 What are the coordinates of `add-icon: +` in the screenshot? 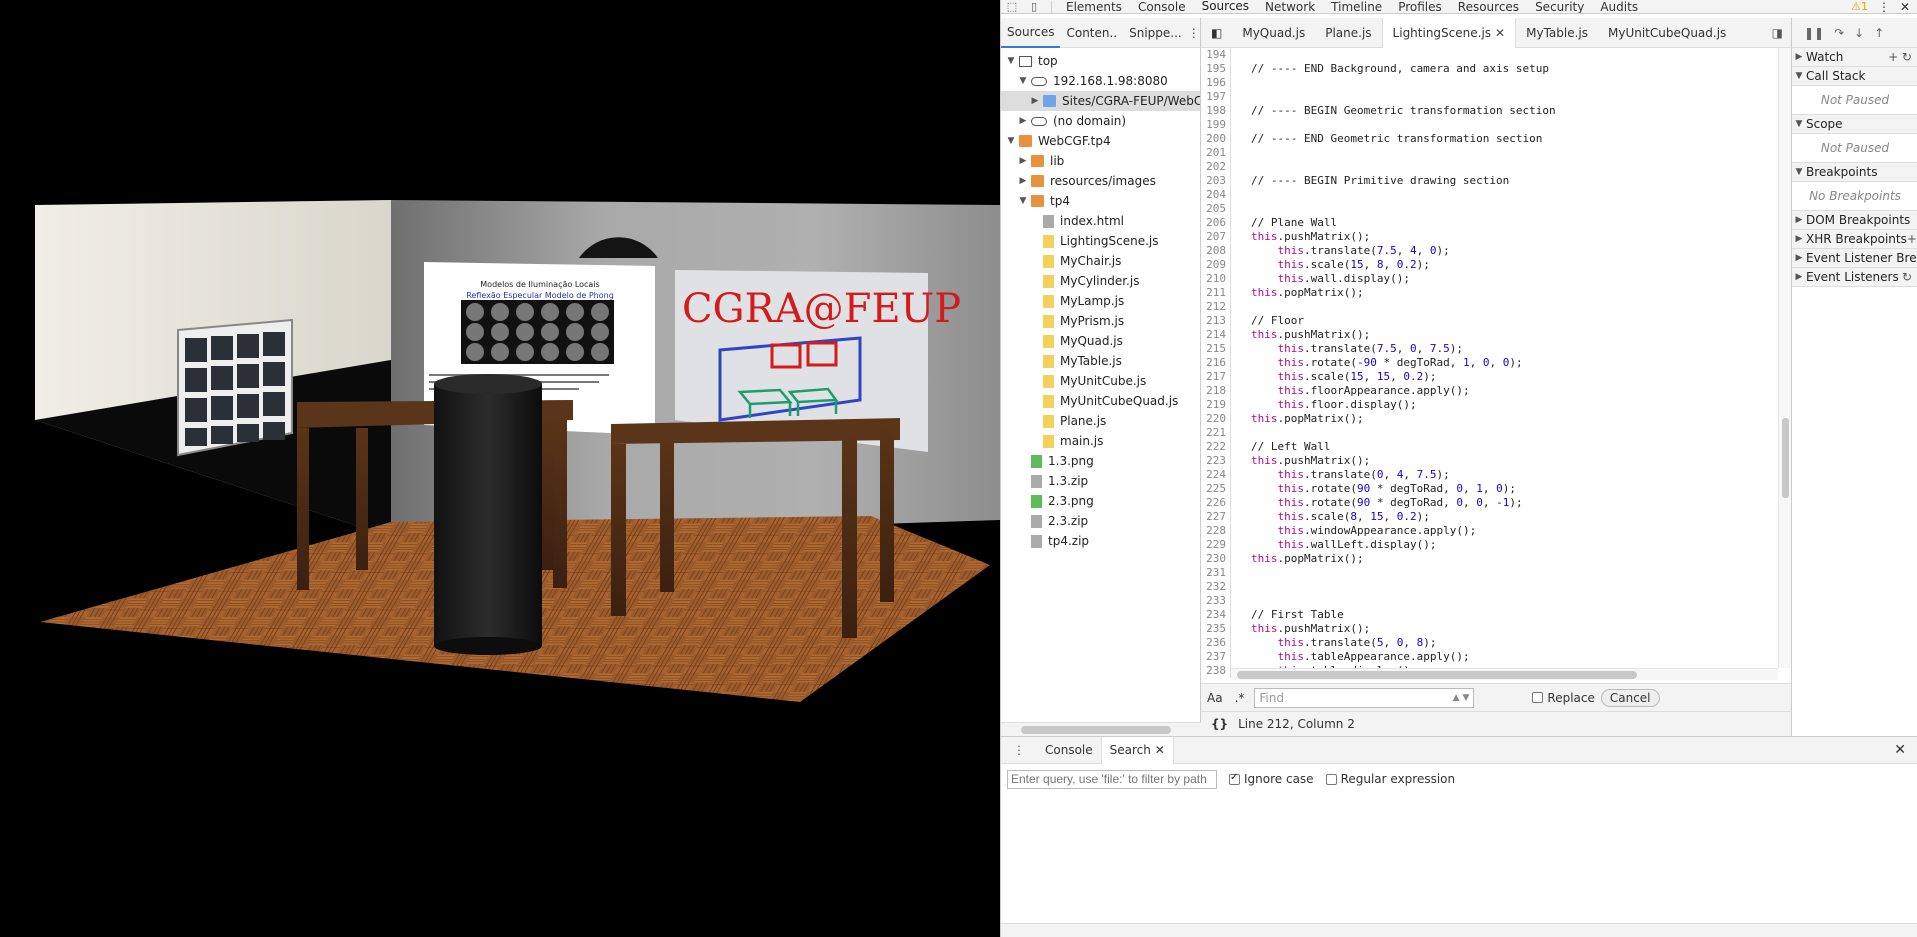 It's located at (1912, 239).